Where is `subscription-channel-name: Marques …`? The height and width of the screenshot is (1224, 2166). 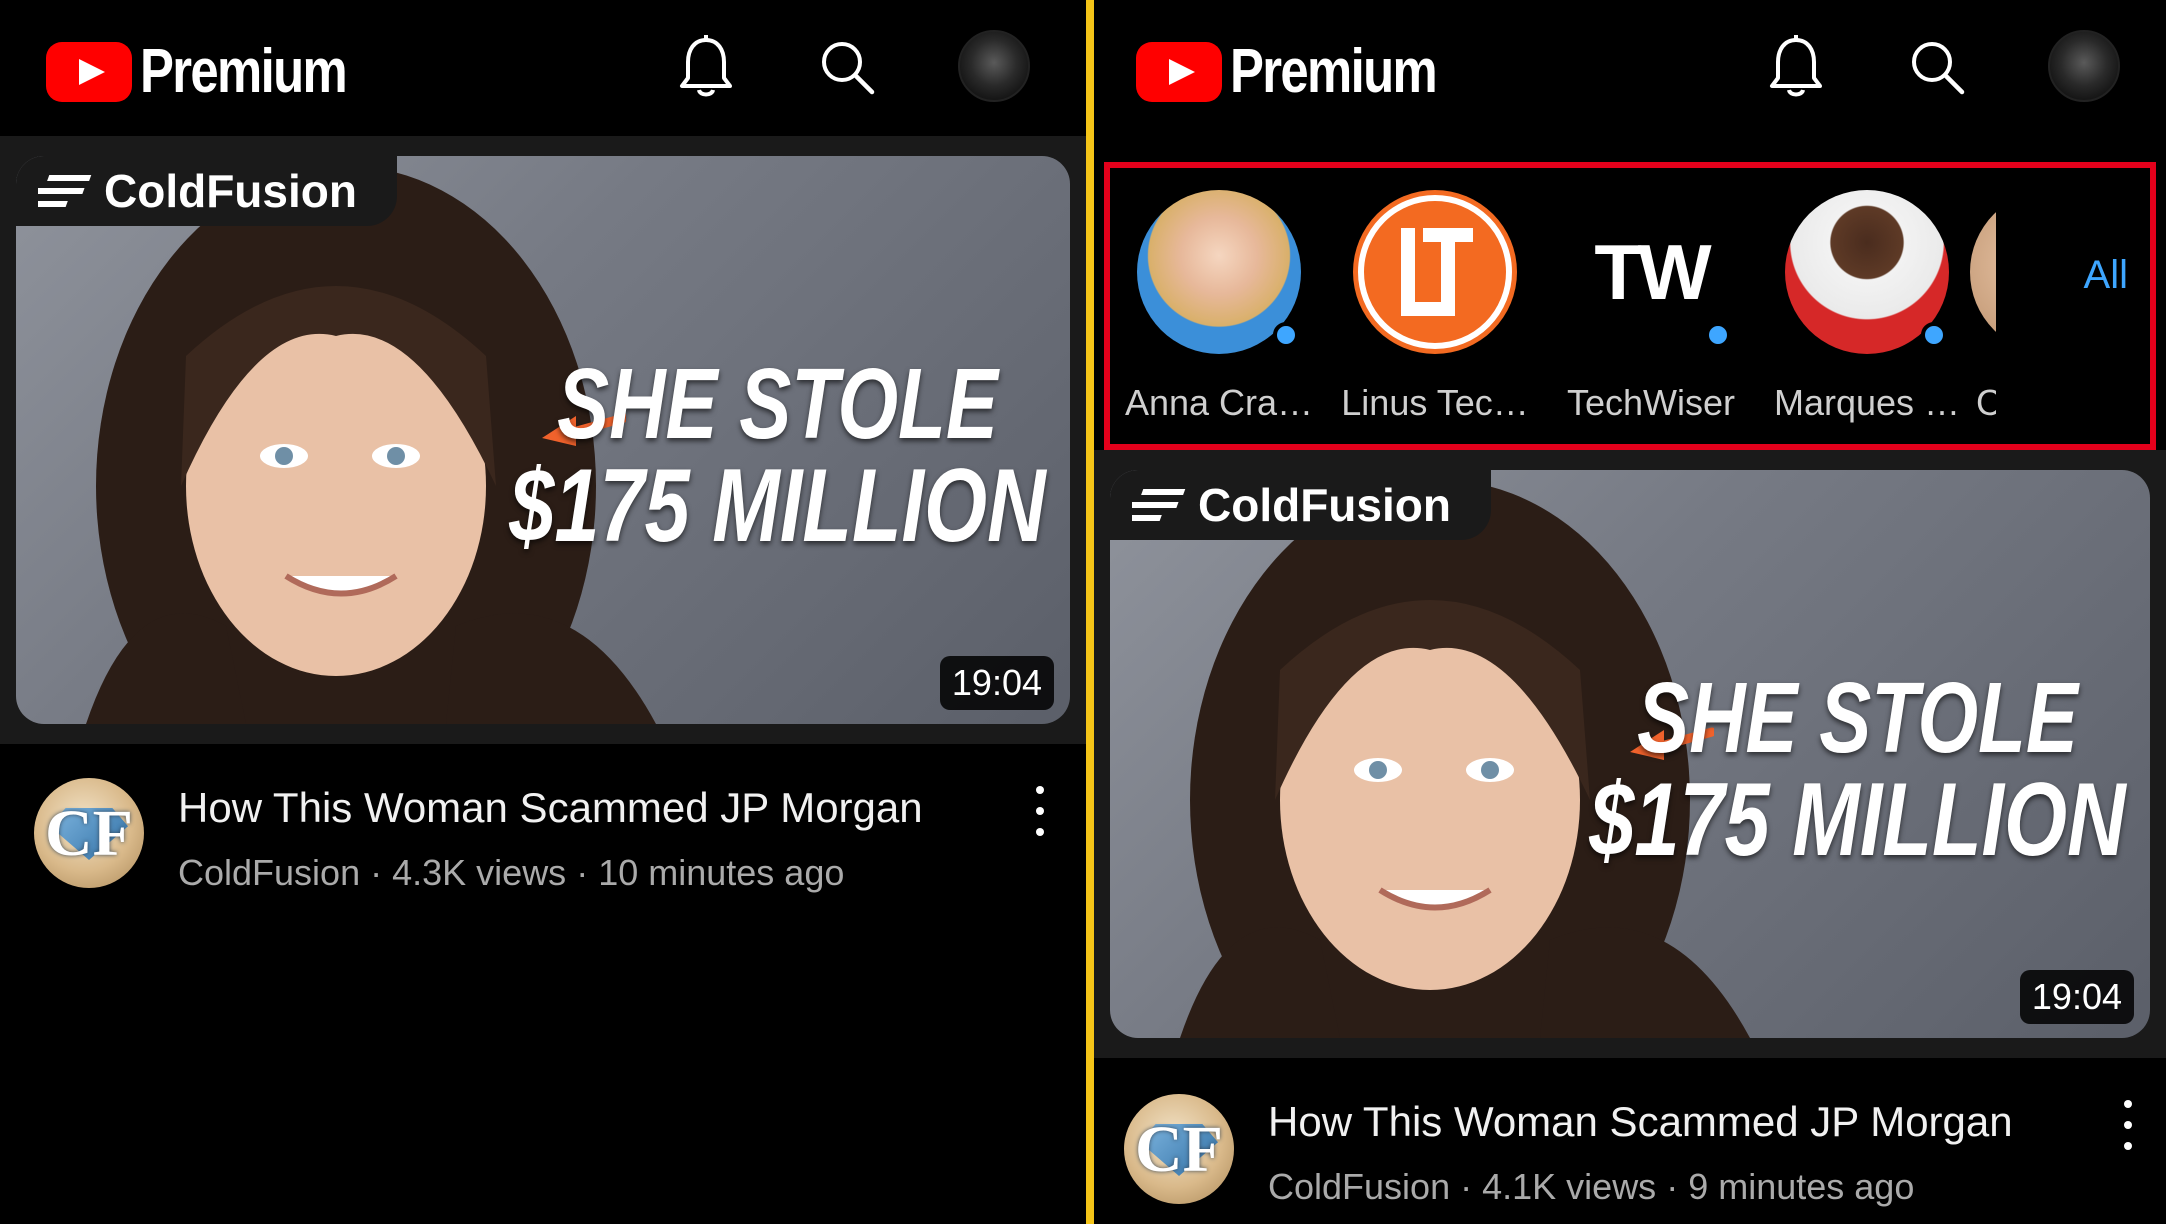 subscription-channel-name: Marques … is located at coordinates (1867, 402).